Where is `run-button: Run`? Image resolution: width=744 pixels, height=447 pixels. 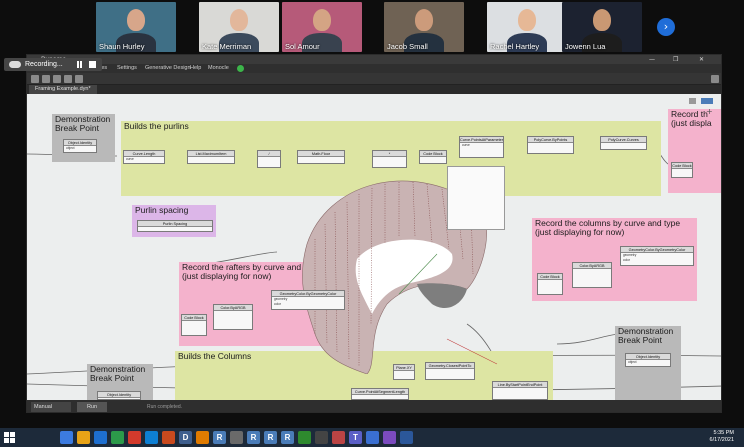
run-button: Run is located at coordinates (92, 407).